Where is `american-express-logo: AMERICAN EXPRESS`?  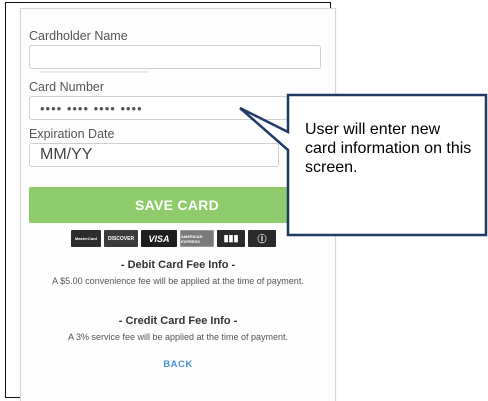
american-express-logo: AMERICAN EXPRESS is located at coordinates (197, 238).